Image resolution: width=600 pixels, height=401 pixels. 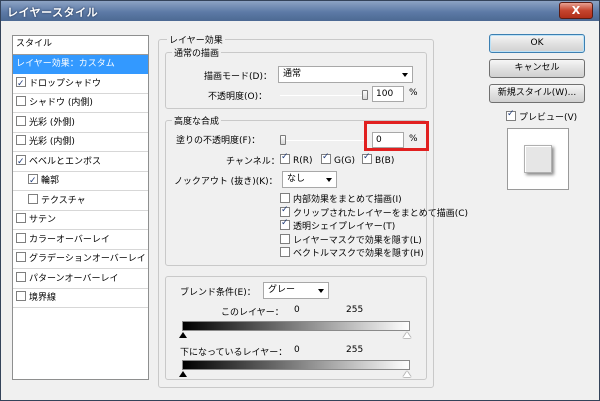 What do you see at coordinates (65, 83) in the screenshot?
I see `sidebar-item-label: ドロップシャドウ` at bounding box center [65, 83].